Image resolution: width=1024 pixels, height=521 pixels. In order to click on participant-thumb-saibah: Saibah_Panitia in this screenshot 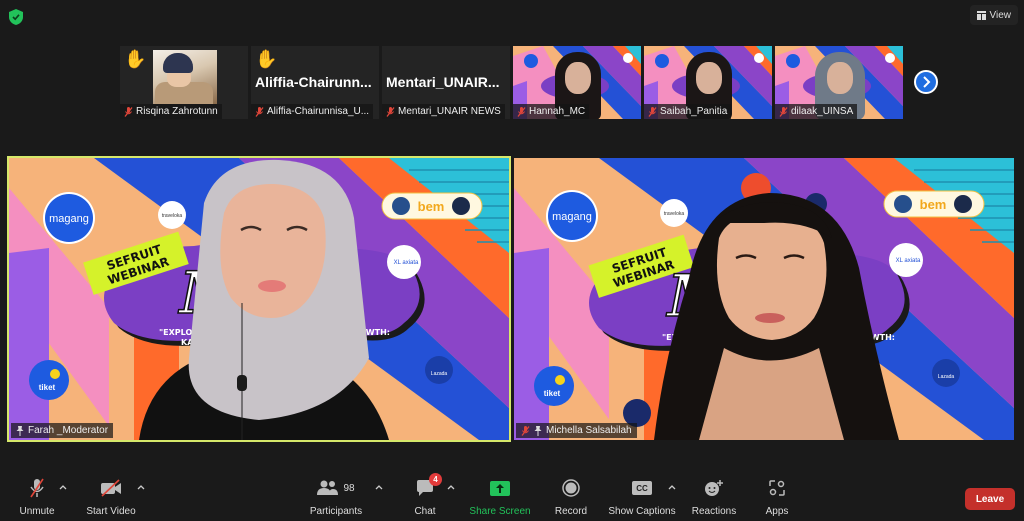, I will do `click(708, 82)`.